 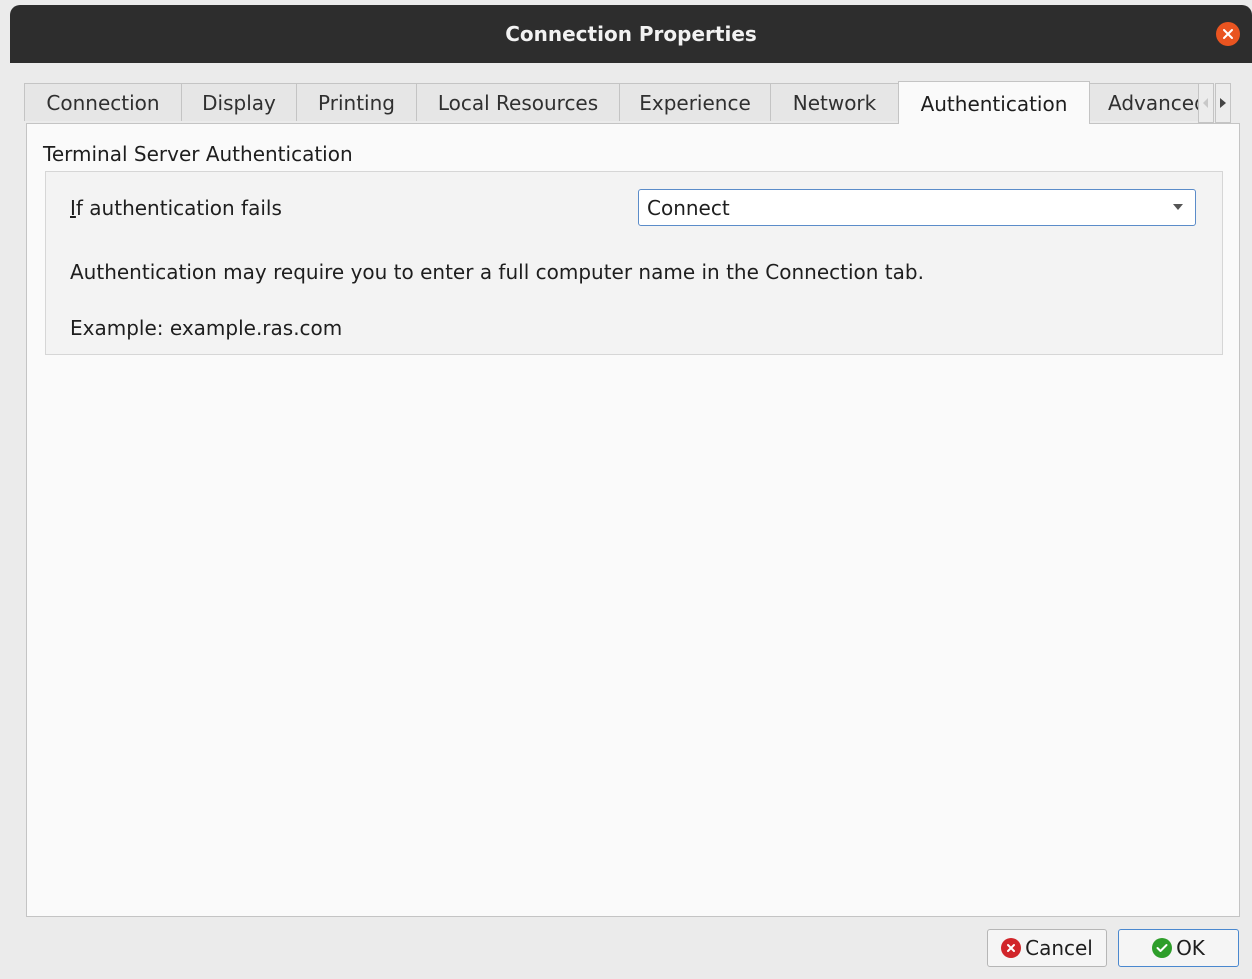 I want to click on tab-experience: Experience, so click(x=695, y=102).